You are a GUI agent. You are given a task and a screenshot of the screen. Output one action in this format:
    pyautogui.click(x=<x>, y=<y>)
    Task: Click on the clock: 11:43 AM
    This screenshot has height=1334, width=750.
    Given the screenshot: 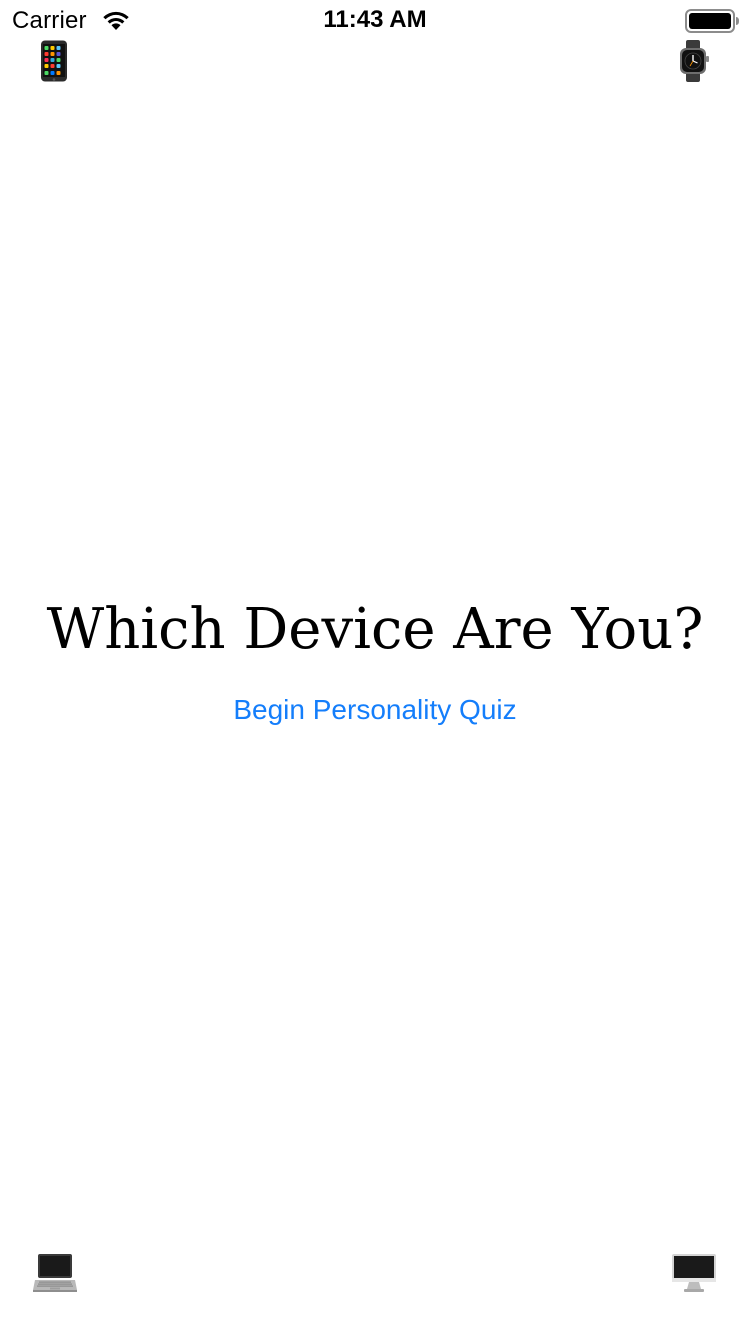 What is the action you would take?
    pyautogui.click(x=375, y=19)
    